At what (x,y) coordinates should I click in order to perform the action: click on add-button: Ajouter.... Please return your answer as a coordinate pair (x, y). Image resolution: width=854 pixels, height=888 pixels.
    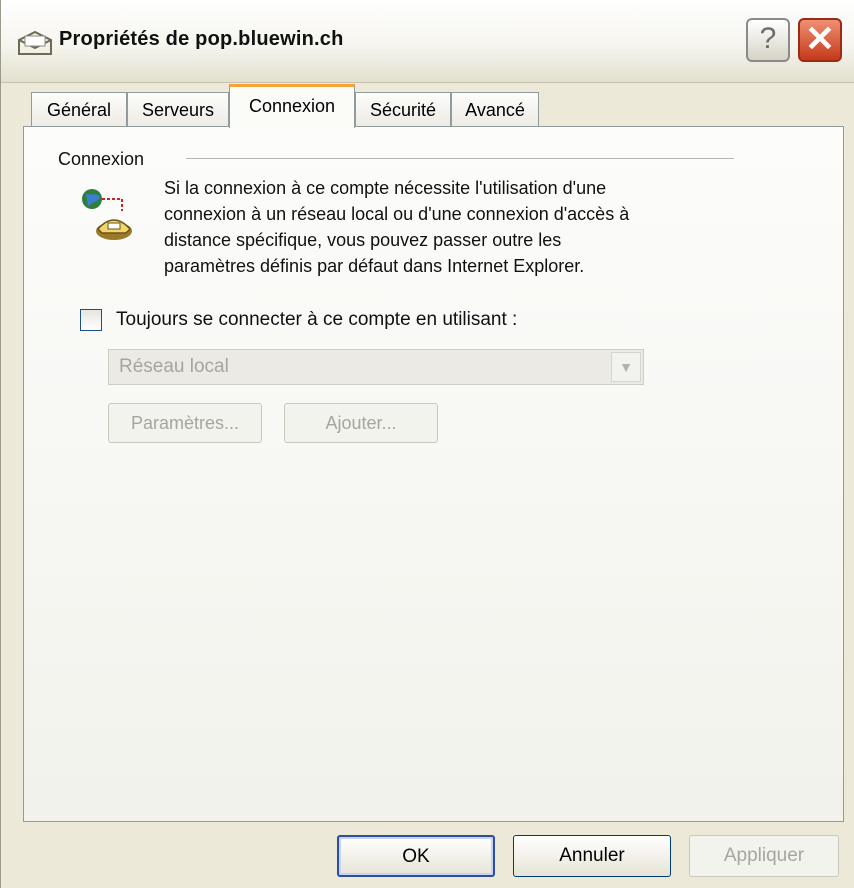
    Looking at the image, I should click on (361, 423).